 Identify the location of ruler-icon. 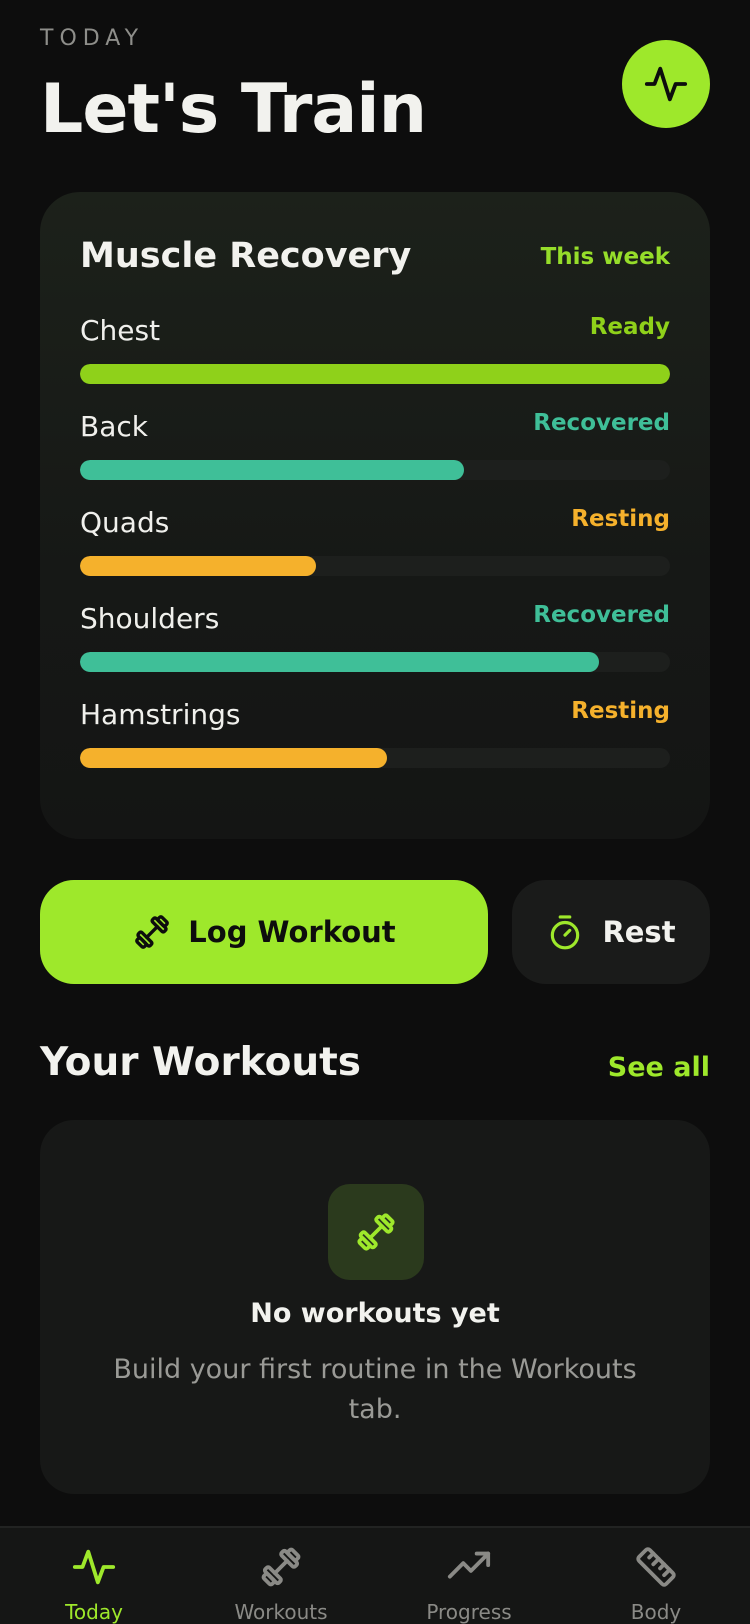
(656, 1567).